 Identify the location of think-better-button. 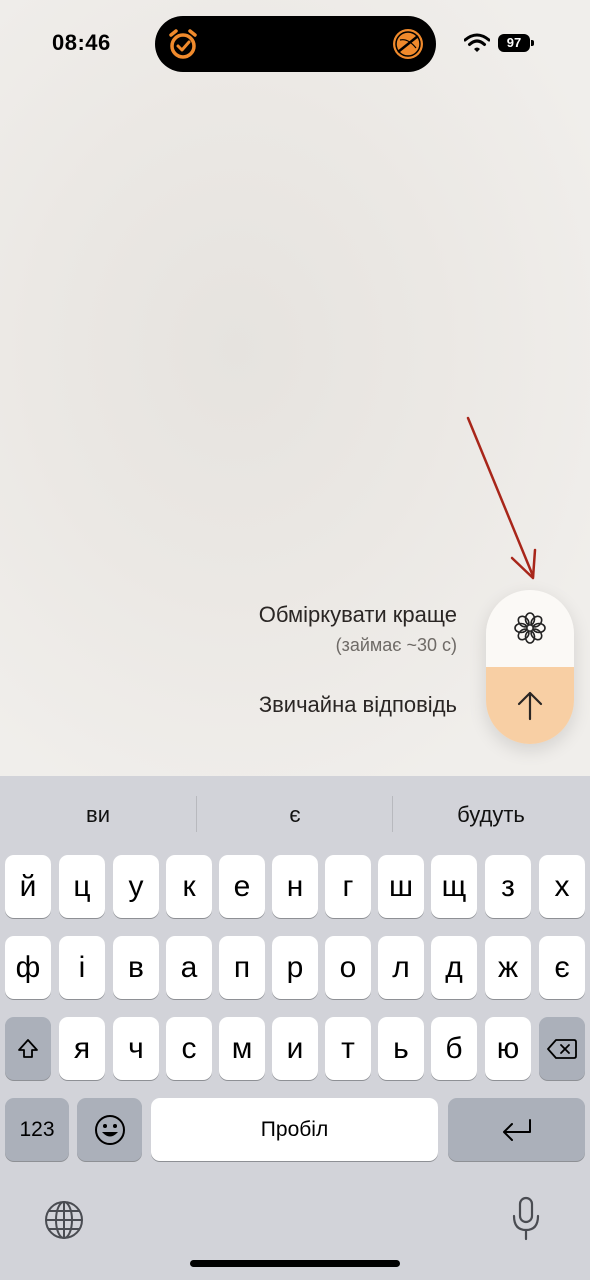
(530, 628).